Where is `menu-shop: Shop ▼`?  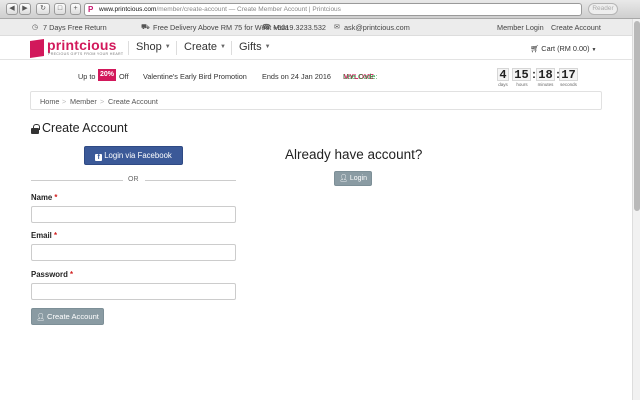
menu-shop: Shop ▼ is located at coordinates (153, 47).